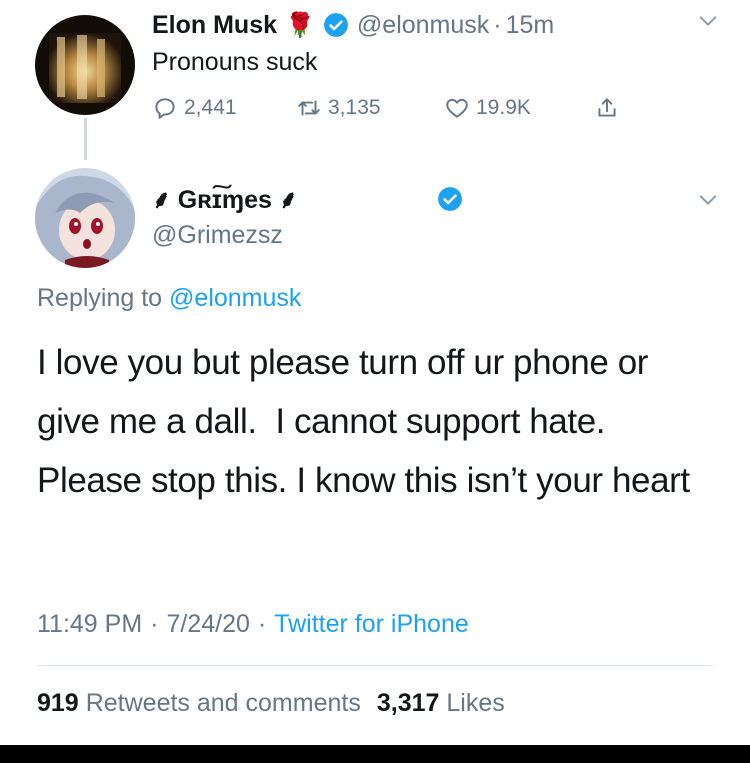 This screenshot has height=763, width=750. Describe the element at coordinates (225, 199) in the screenshot. I see `reply-author-name: ⸙ Gʀɪ͠ɱes ⸙` at that location.